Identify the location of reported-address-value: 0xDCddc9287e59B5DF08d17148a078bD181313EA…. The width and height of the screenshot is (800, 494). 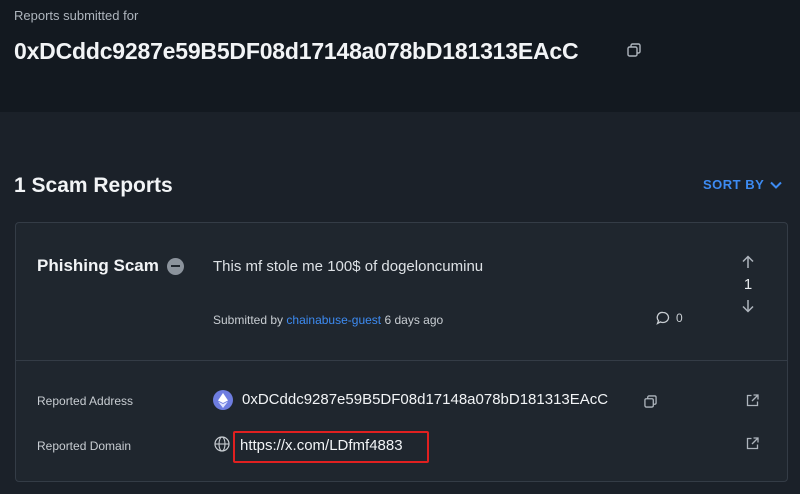
(425, 399).